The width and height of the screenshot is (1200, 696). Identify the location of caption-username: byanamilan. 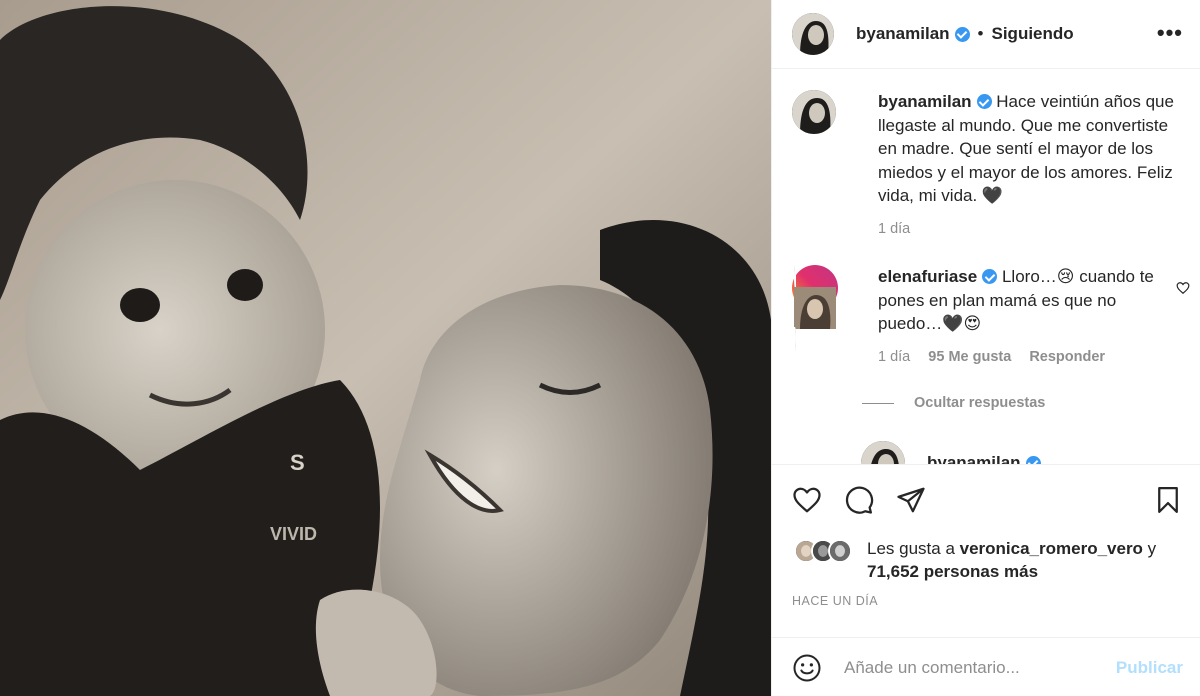
(925, 101).